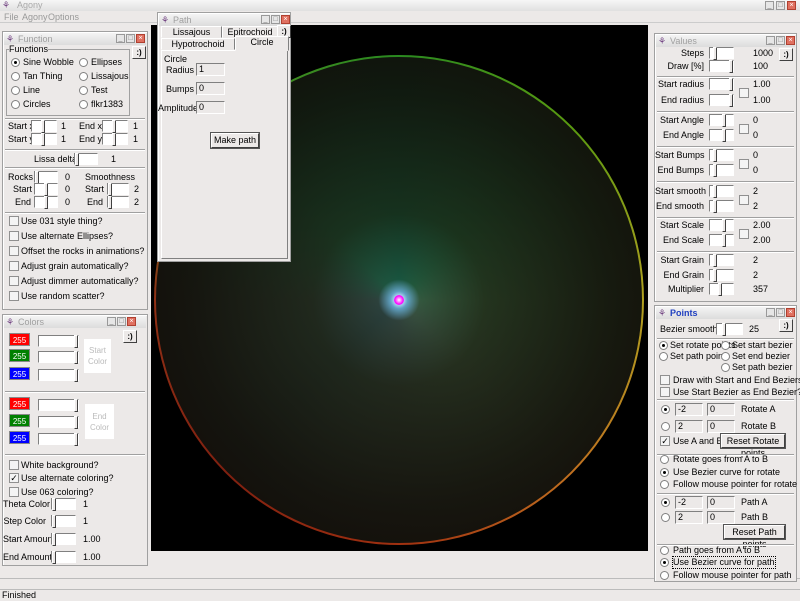 This screenshot has width=800, height=601. What do you see at coordinates (83, 104) in the screenshot?
I see `radio-flkr1383` at bounding box center [83, 104].